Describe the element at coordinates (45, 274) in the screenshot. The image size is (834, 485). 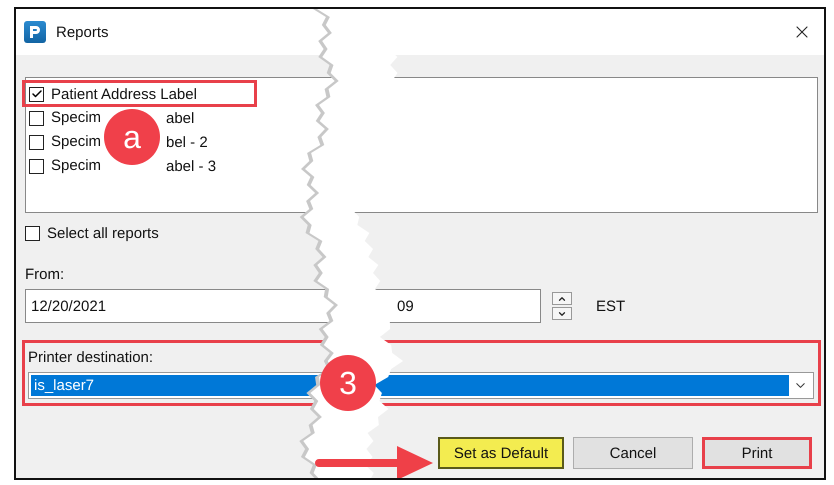
I see `from-label: From:` at that location.